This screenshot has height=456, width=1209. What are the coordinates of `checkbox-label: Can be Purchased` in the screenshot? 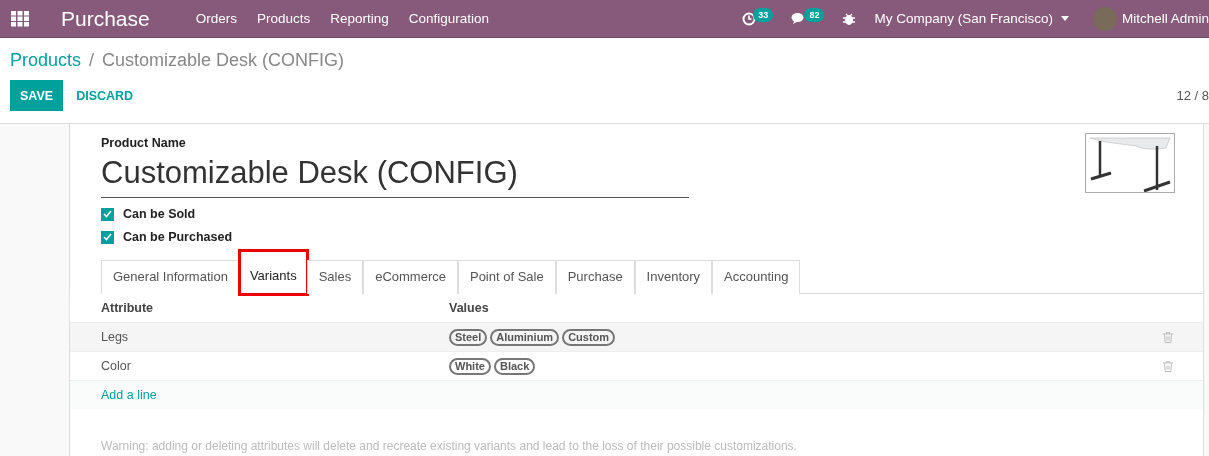 It's located at (178, 237).